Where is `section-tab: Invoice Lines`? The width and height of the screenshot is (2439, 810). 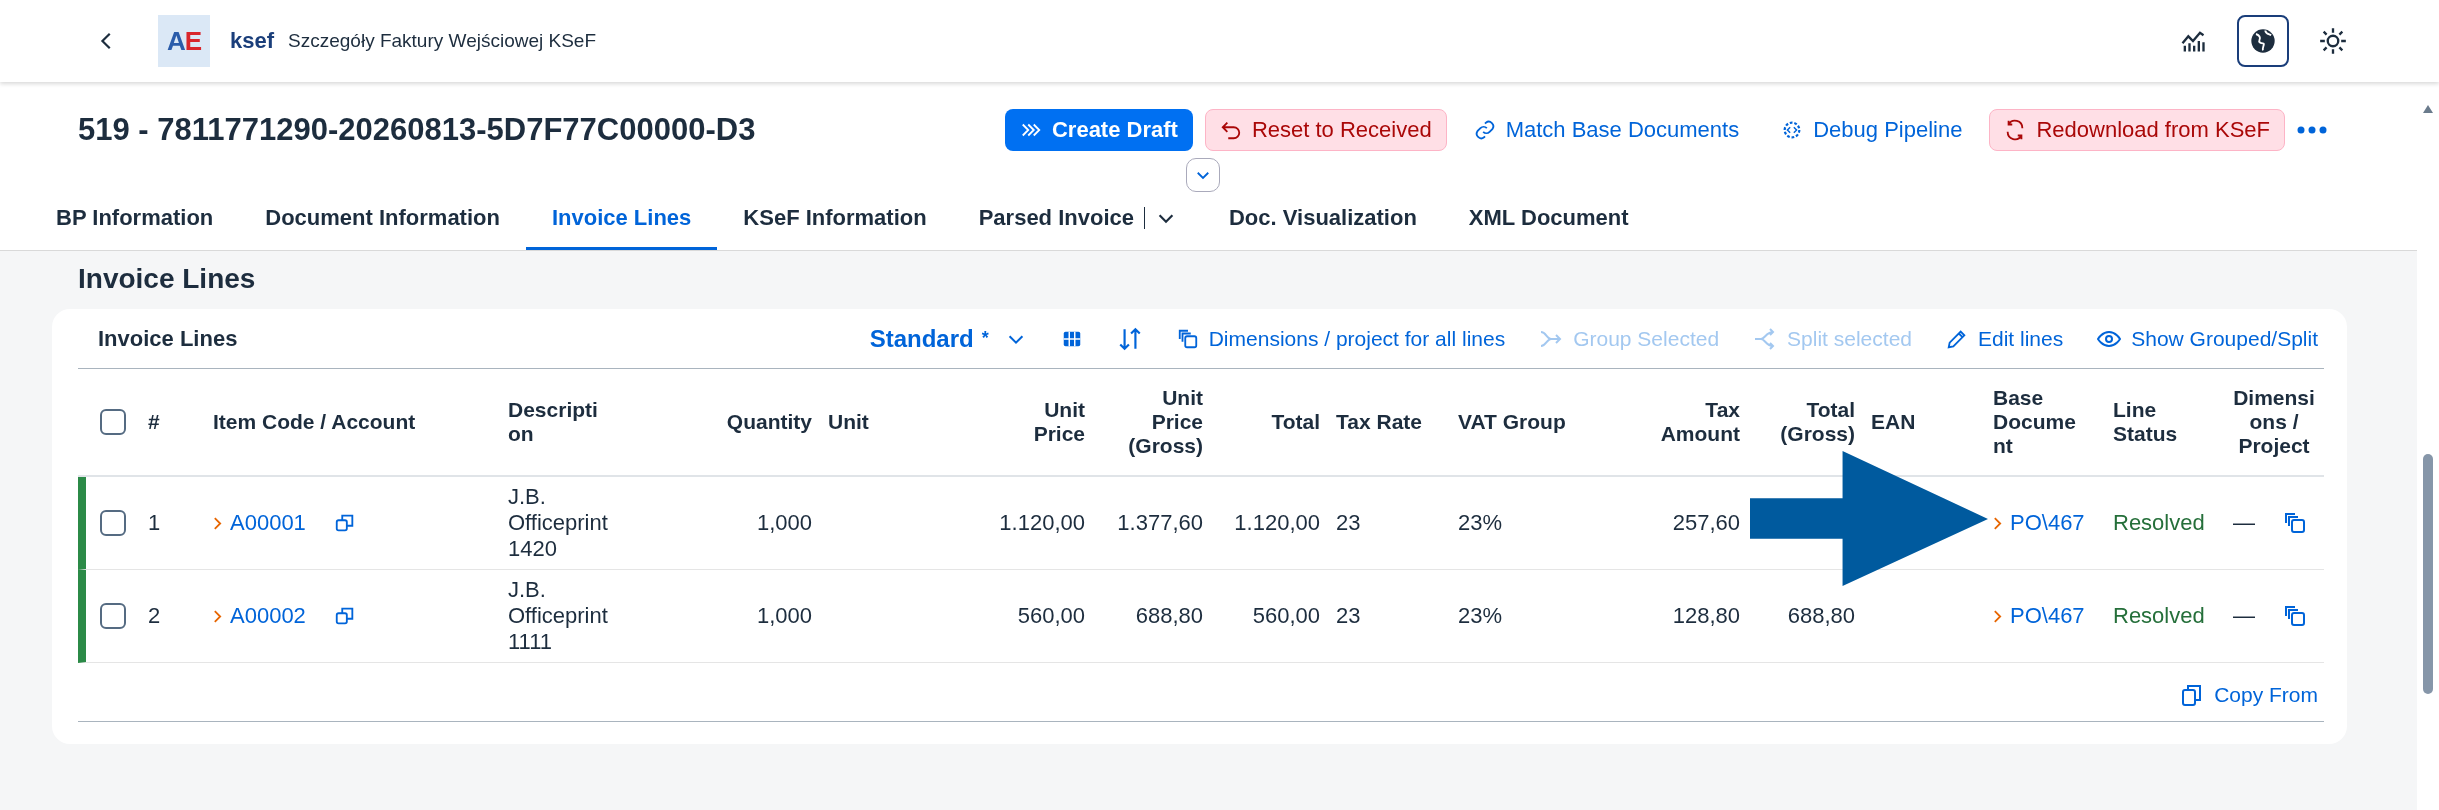 section-tab: Invoice Lines is located at coordinates (621, 219).